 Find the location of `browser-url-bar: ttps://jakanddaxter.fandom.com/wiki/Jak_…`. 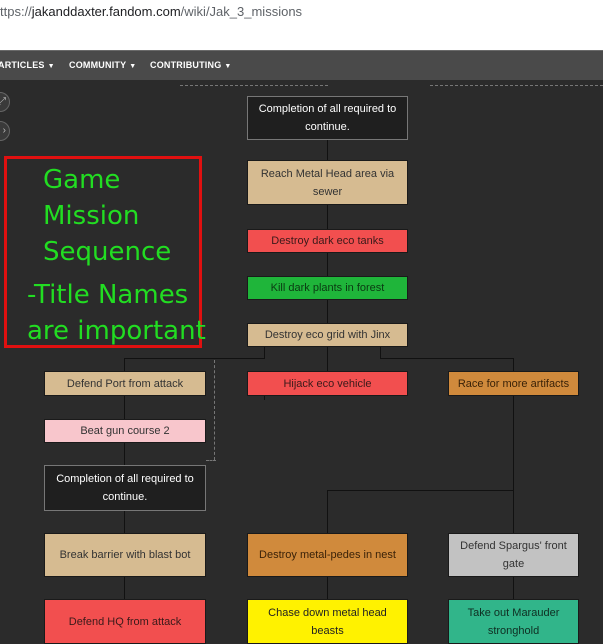

browser-url-bar: ttps://jakanddaxter.fandom.com/wiki/Jak_… is located at coordinates (301, 25).